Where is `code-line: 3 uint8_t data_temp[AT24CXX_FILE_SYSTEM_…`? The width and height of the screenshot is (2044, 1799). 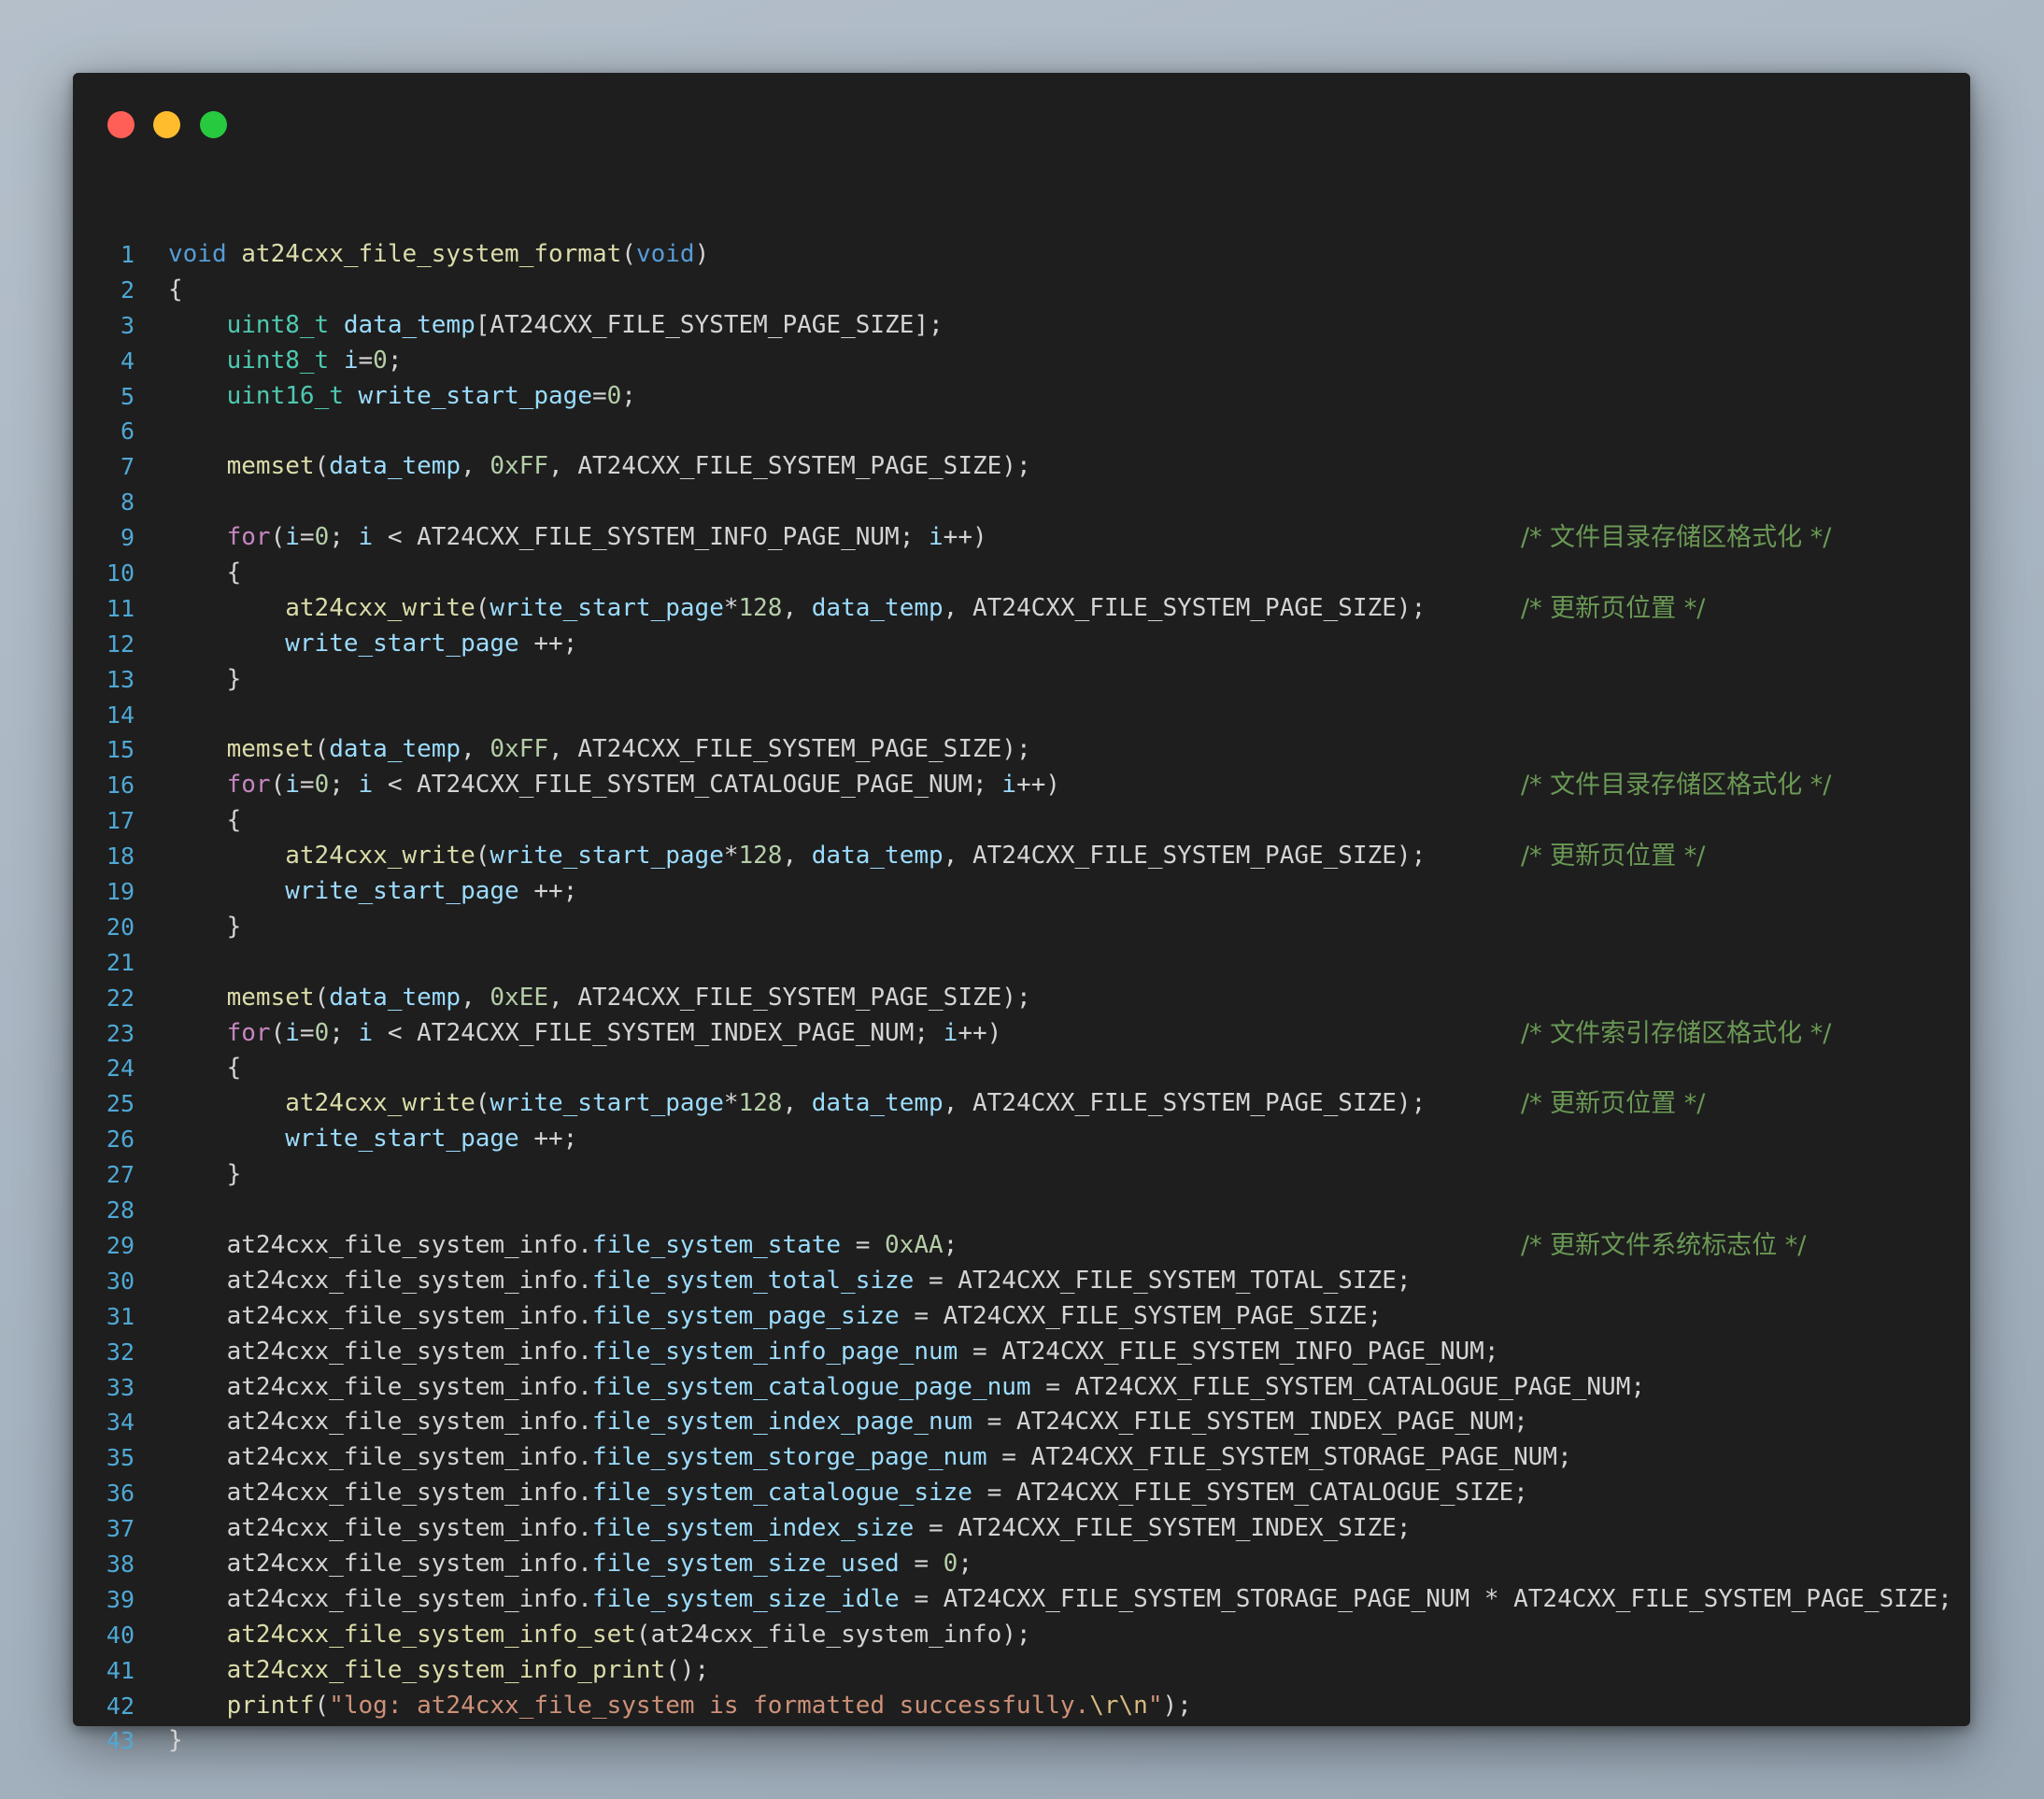 code-line: 3 uint8_t data_temp[AT24CXX_FILE_SYSTEM_… is located at coordinates (1022, 326).